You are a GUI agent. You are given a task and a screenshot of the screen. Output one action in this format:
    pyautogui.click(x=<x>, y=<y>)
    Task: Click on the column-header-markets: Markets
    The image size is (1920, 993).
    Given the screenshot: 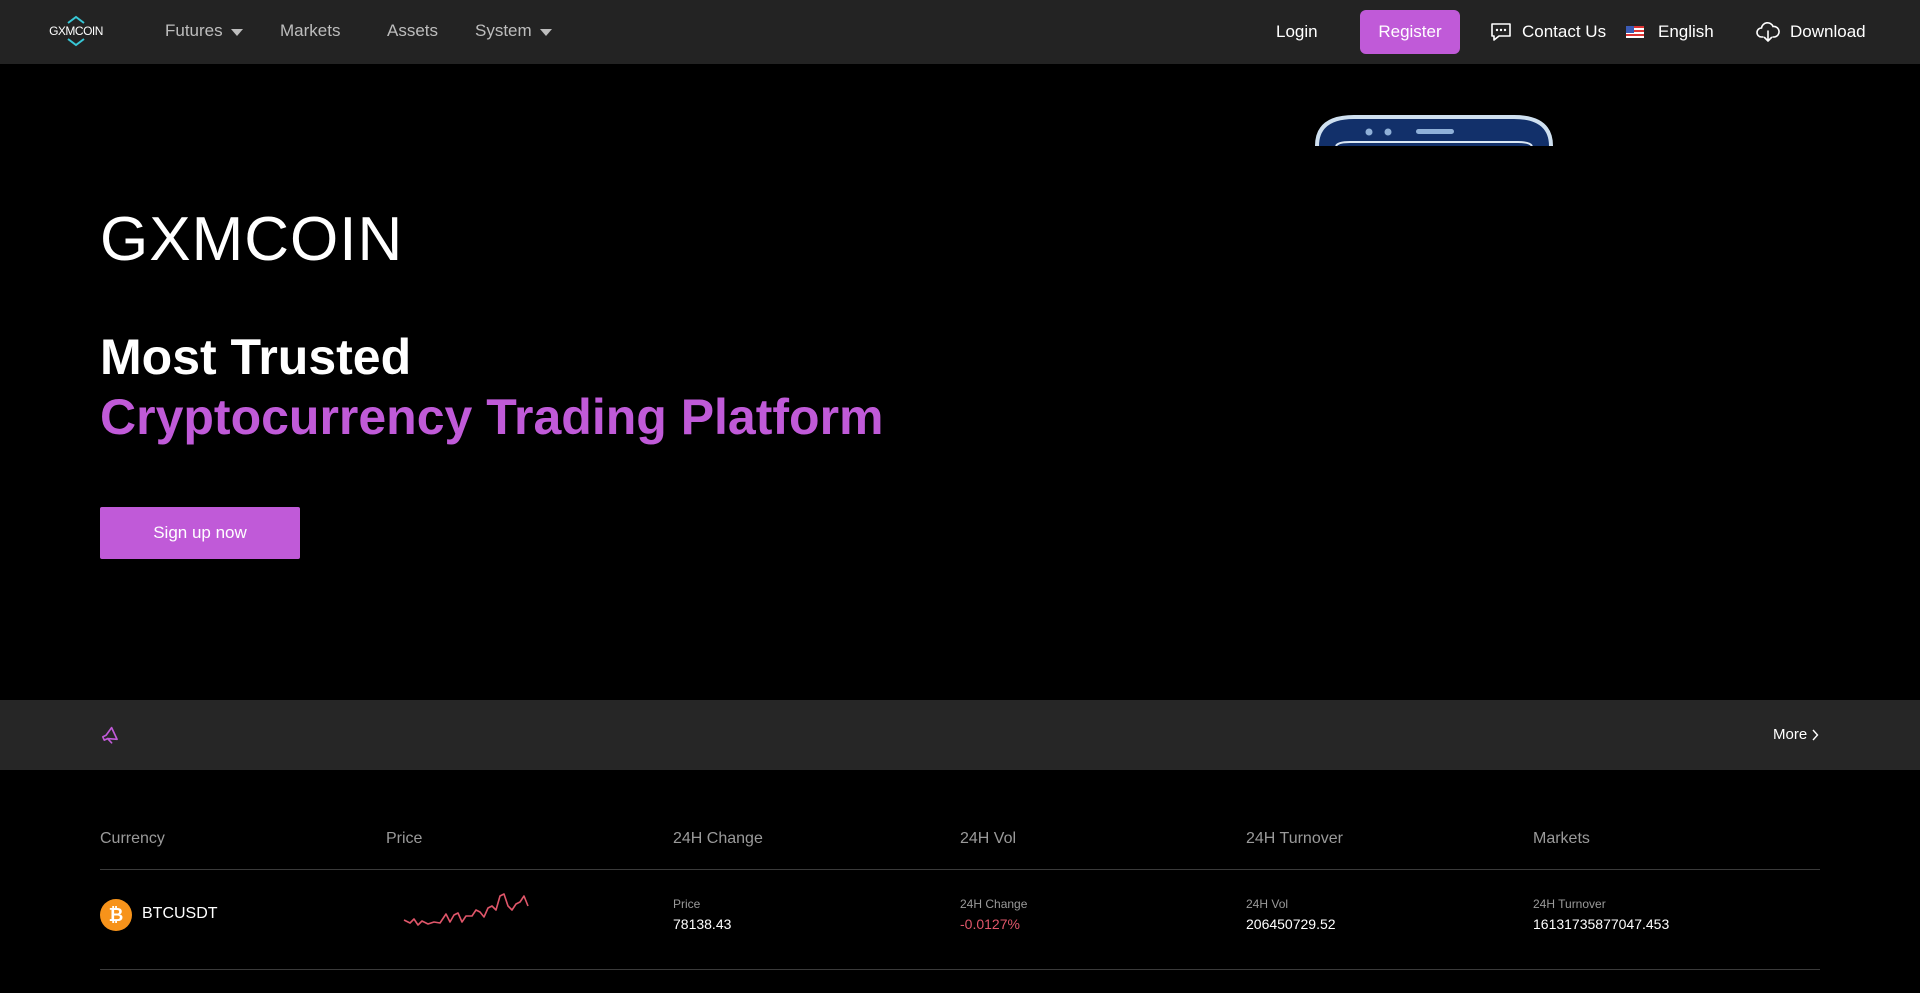 What is the action you would take?
    pyautogui.click(x=1561, y=838)
    